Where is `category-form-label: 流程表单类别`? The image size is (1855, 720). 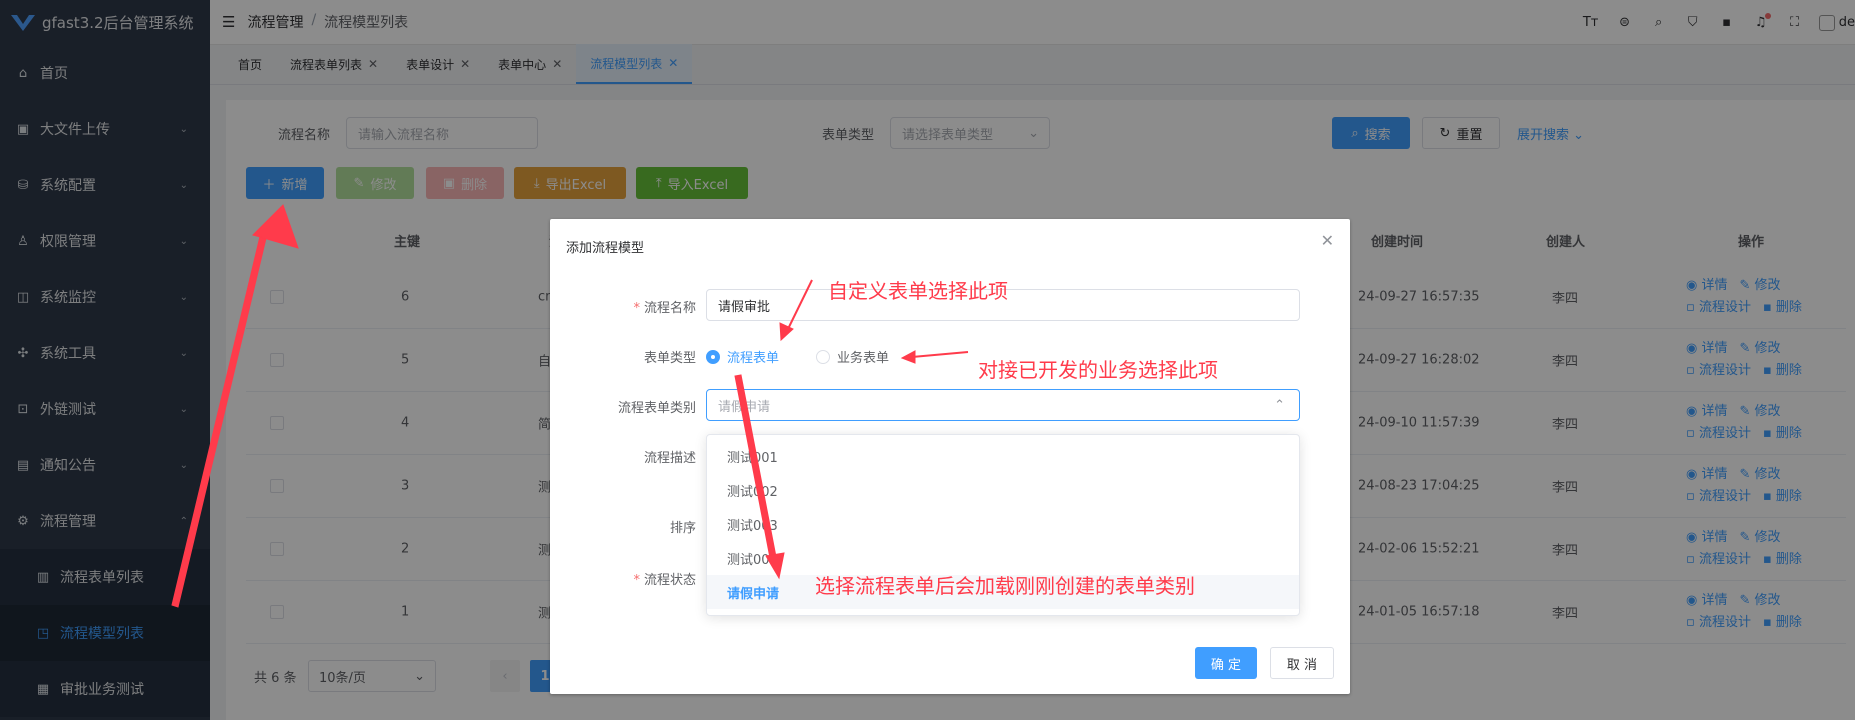
category-form-label: 流程表单类别 is located at coordinates (656, 408).